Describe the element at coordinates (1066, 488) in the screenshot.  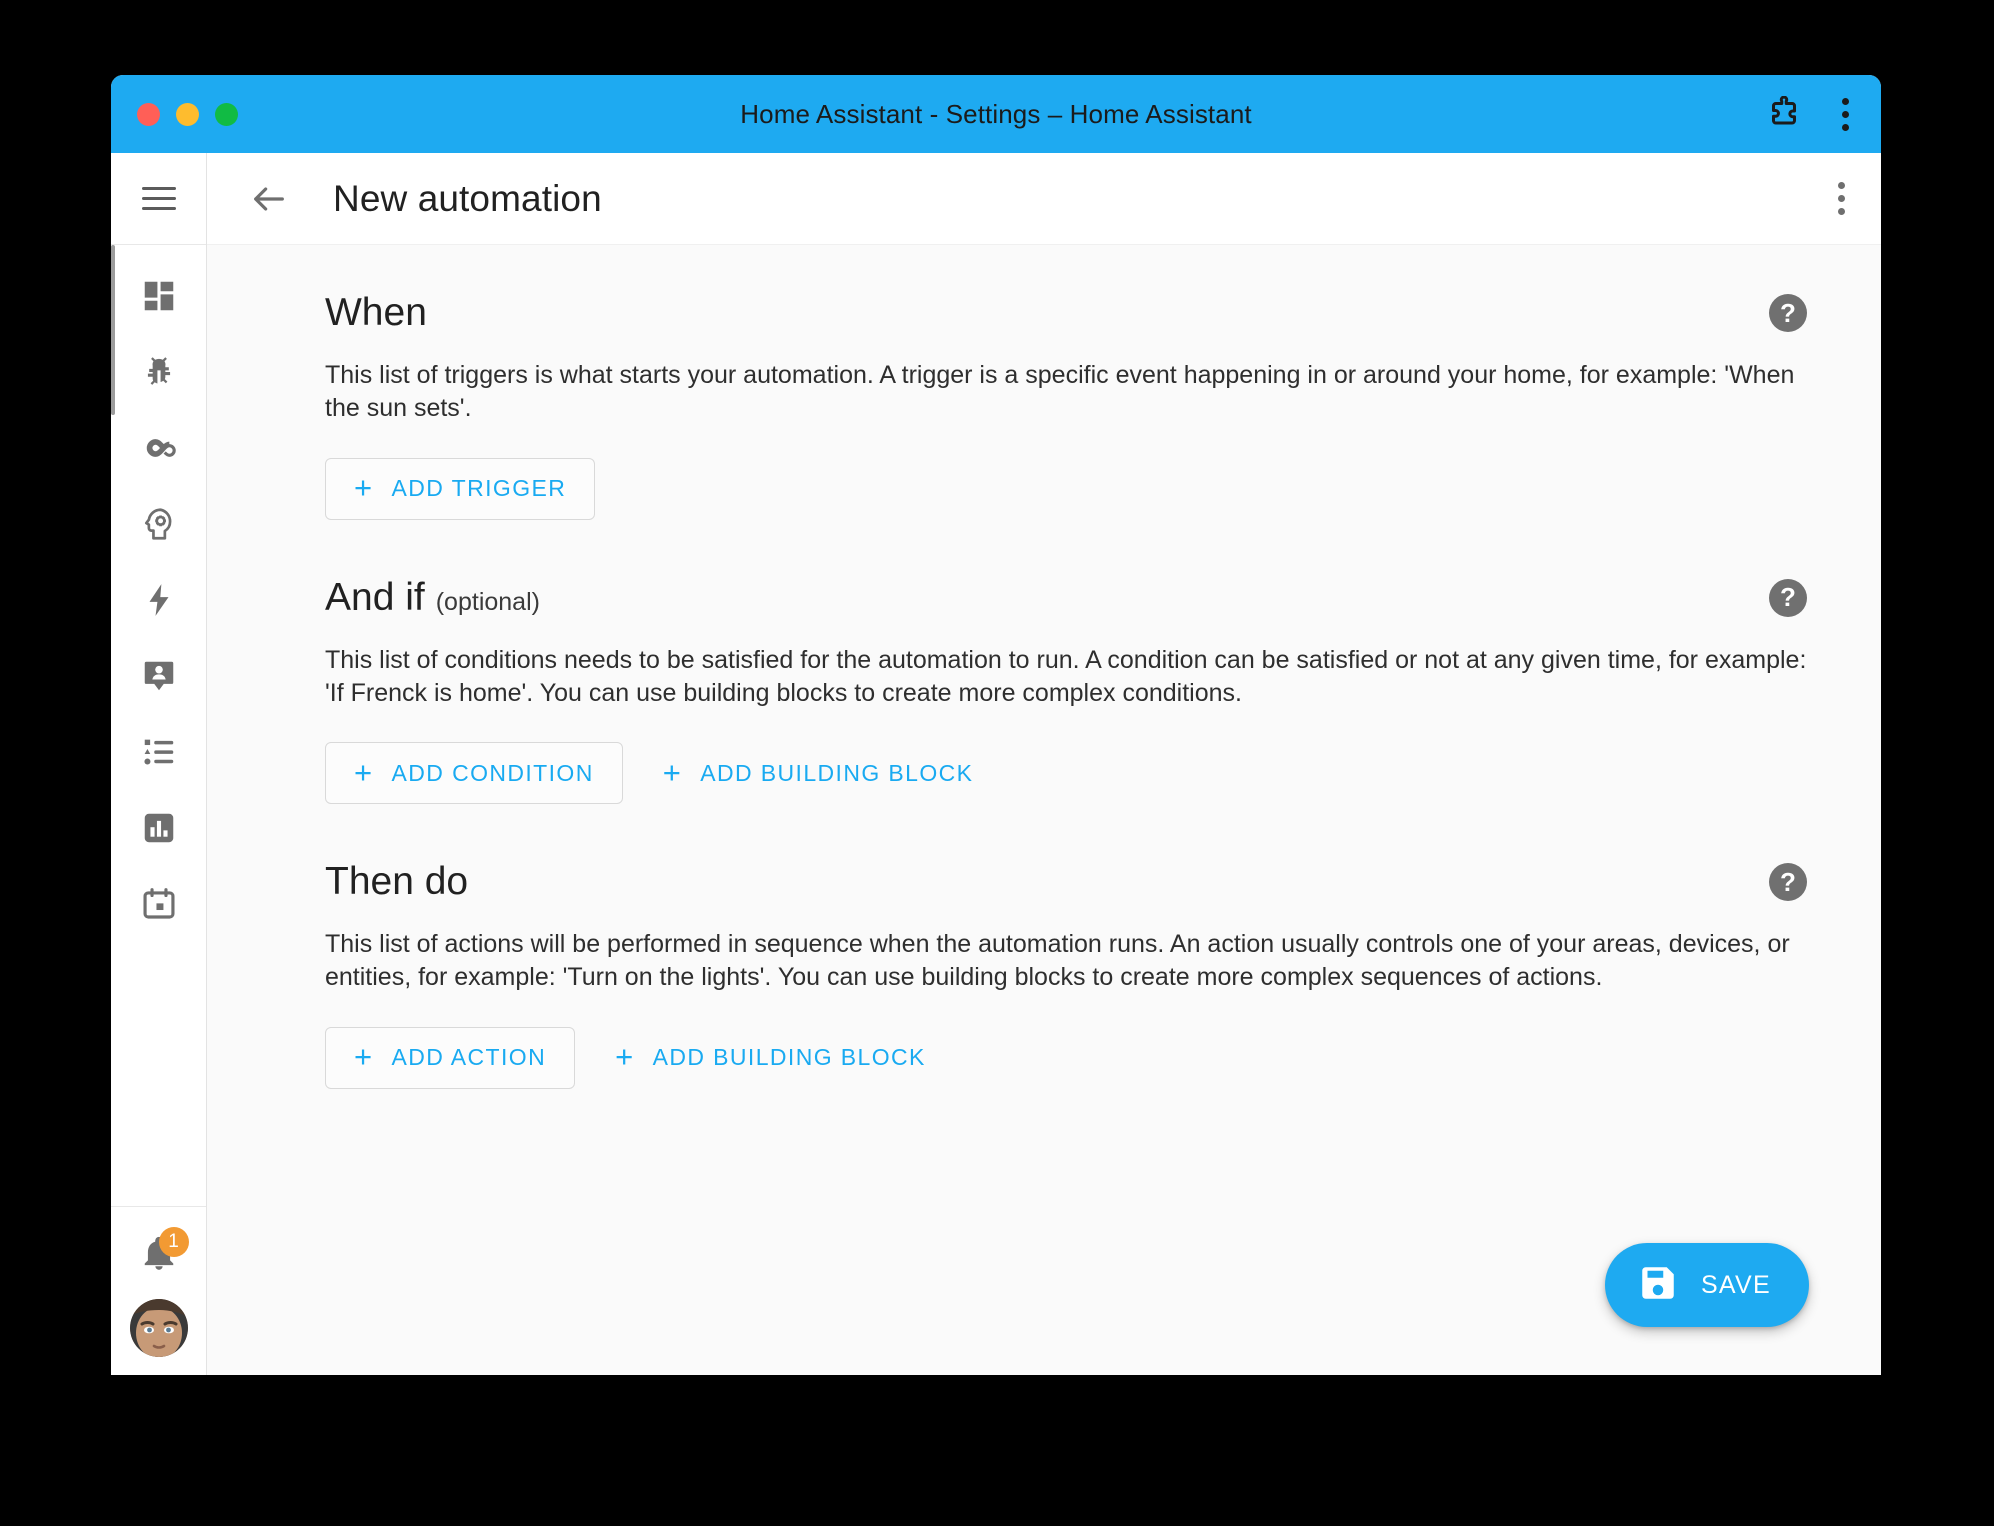
I see `section-actions-when: + ADD TRIGGER` at that location.